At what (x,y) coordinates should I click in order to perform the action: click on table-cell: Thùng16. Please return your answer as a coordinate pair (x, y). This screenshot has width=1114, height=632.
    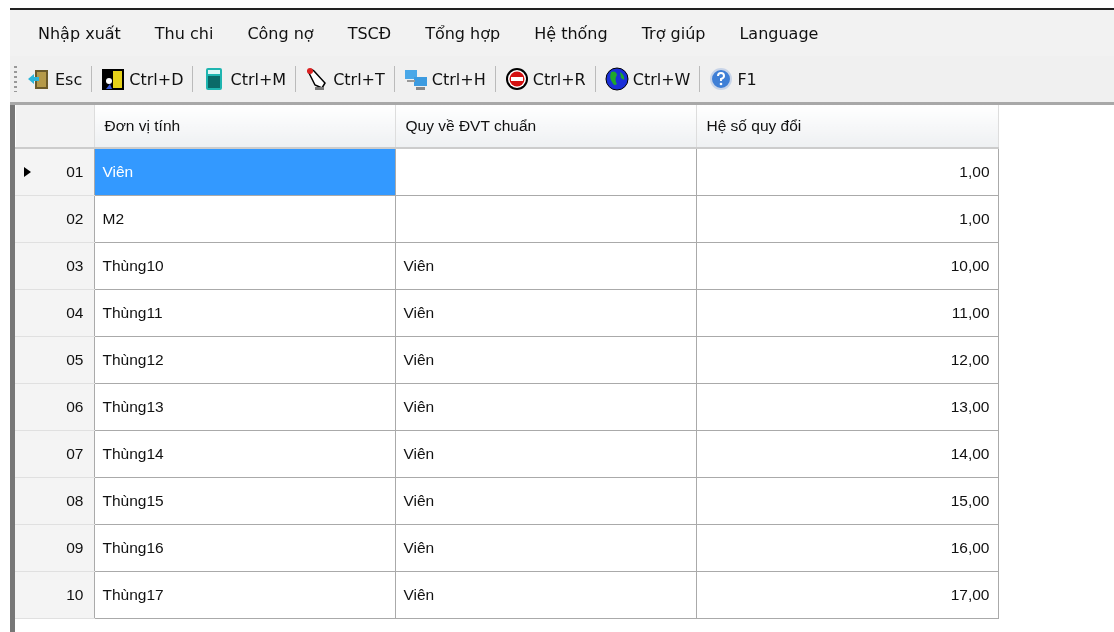
    Looking at the image, I should click on (244, 548).